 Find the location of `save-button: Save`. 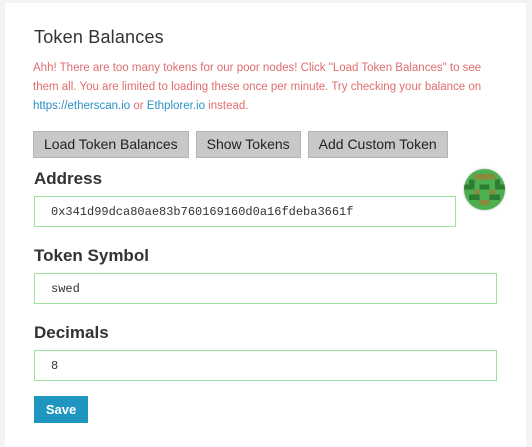

save-button: Save is located at coordinates (61, 409).